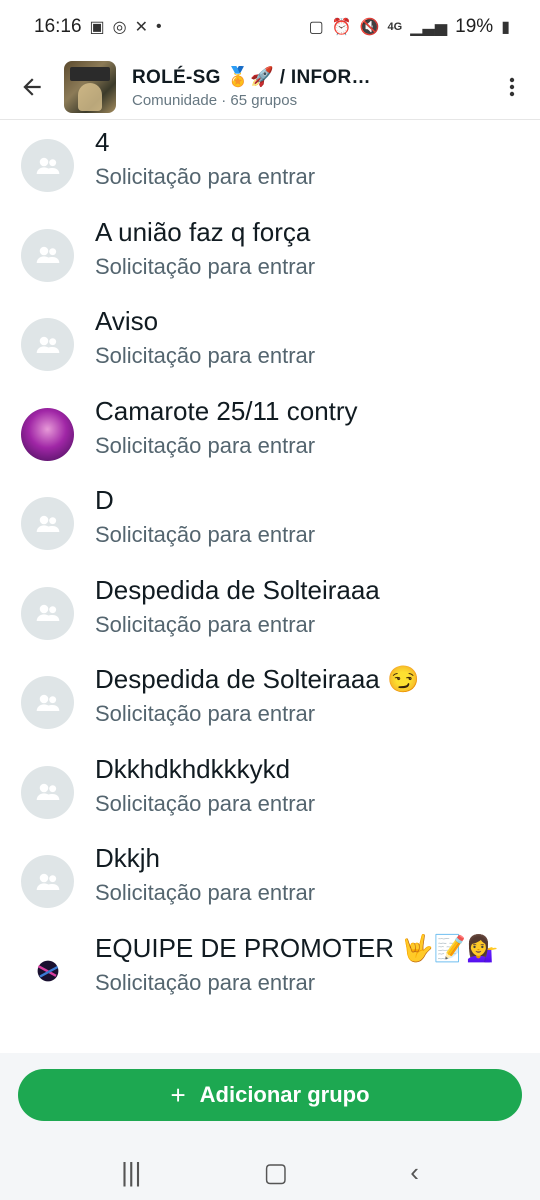  I want to click on clock: 16:16, so click(58, 26).